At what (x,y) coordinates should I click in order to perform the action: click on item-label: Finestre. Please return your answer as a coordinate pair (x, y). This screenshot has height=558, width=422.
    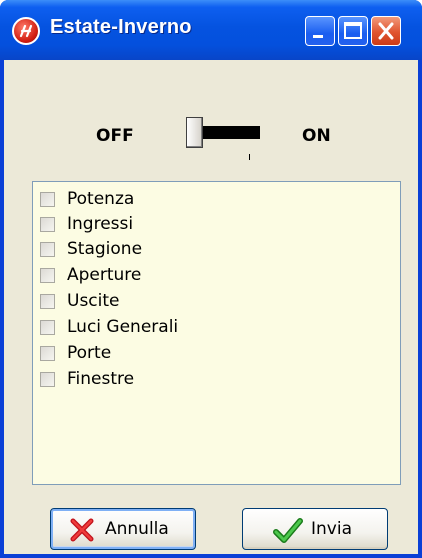
    Looking at the image, I should click on (101, 379).